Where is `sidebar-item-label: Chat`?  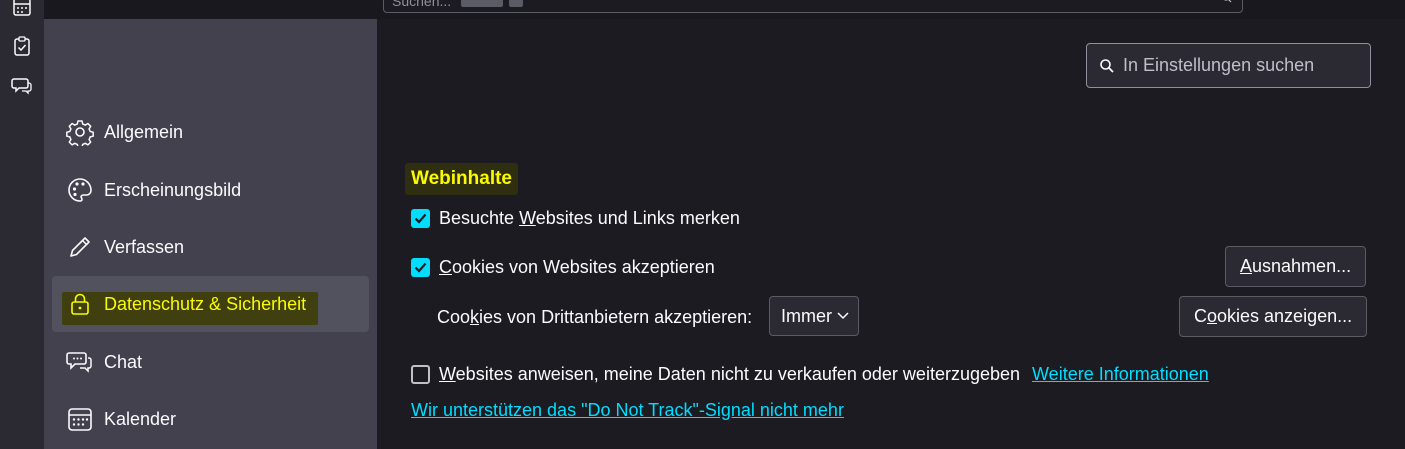 sidebar-item-label: Chat is located at coordinates (123, 361).